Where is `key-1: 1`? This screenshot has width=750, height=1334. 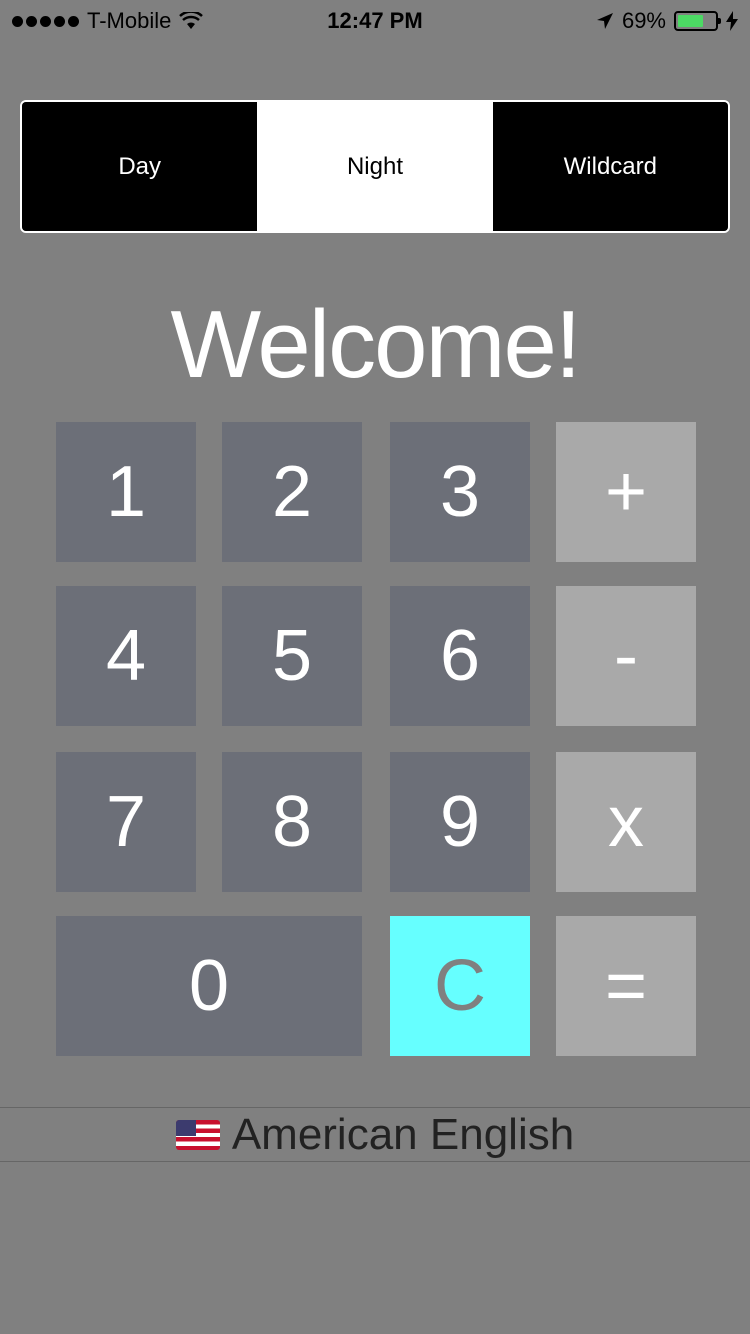 key-1: 1 is located at coordinates (126, 492).